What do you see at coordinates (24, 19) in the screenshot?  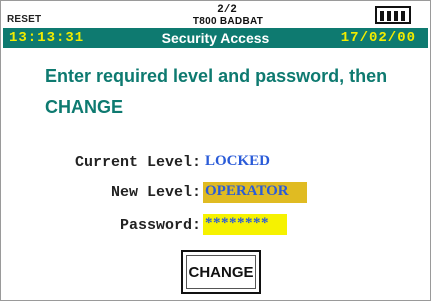 I see `reset-button: RESET` at bounding box center [24, 19].